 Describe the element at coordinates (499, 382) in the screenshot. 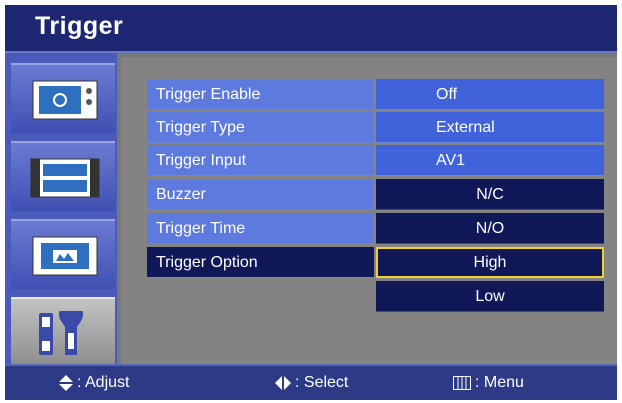

I see `hint-menu-label: : Menu` at that location.